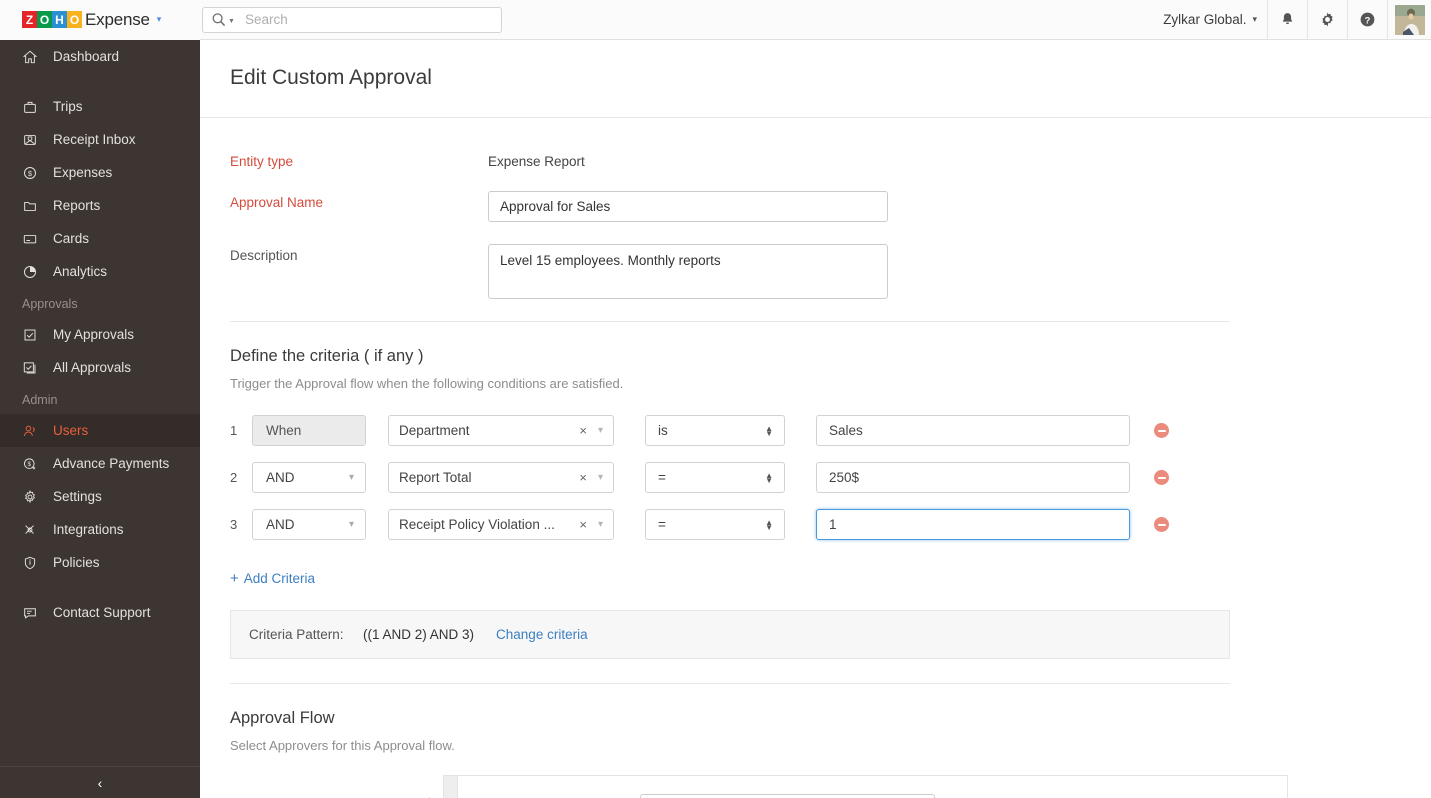 This screenshot has height=798, width=1431. Describe the element at coordinates (296, 634) in the screenshot. I see `criteria-pattern-label: Criteria Pattern:` at that location.